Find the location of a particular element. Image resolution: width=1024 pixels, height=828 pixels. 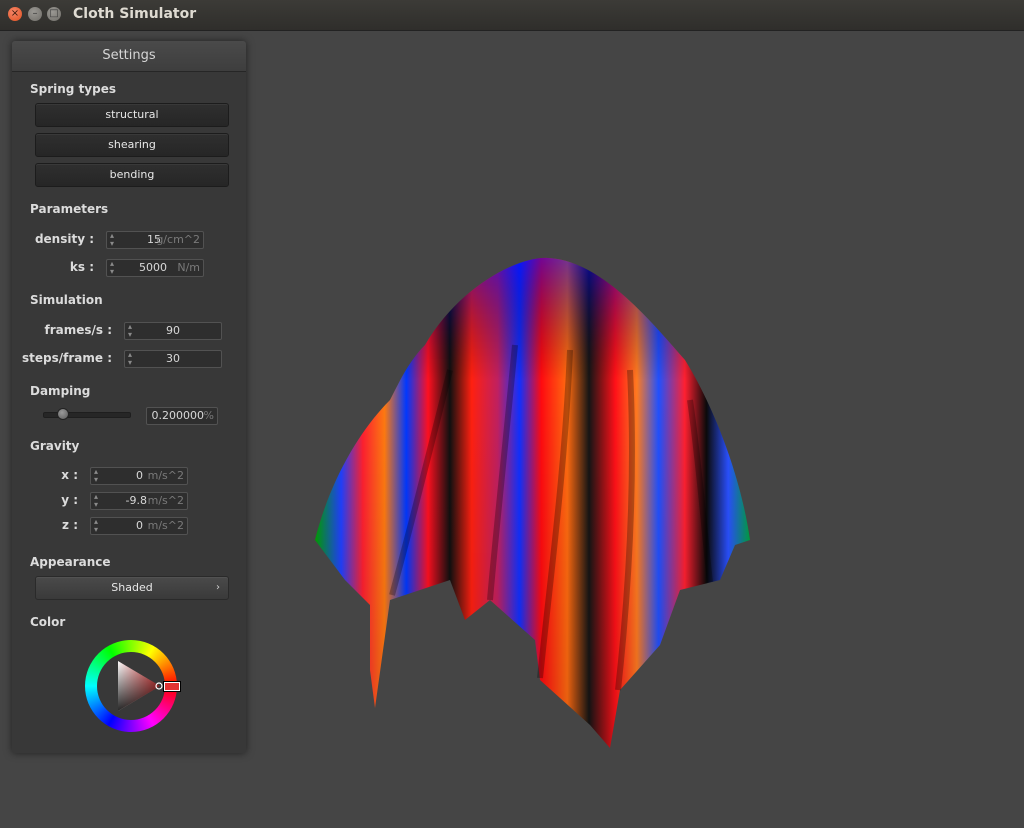

ks-label: ks : is located at coordinates (81, 267).